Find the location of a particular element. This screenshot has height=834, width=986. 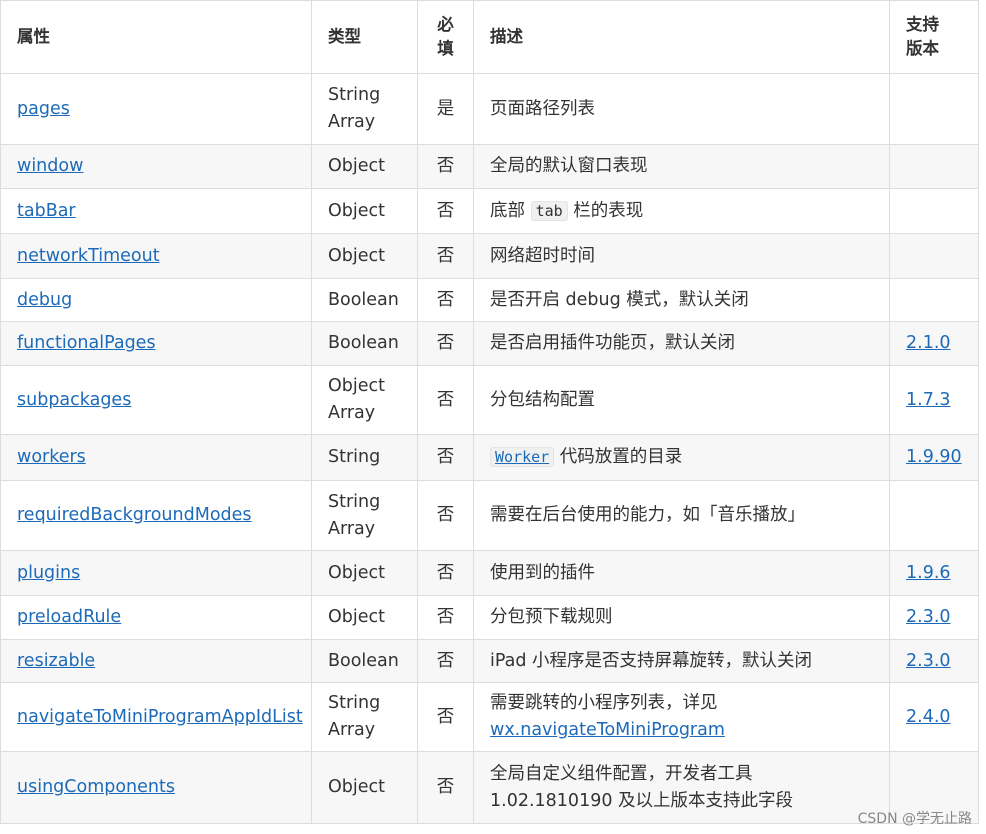

property-link: navigateToMiniProgramAppIdList is located at coordinates (160, 717).